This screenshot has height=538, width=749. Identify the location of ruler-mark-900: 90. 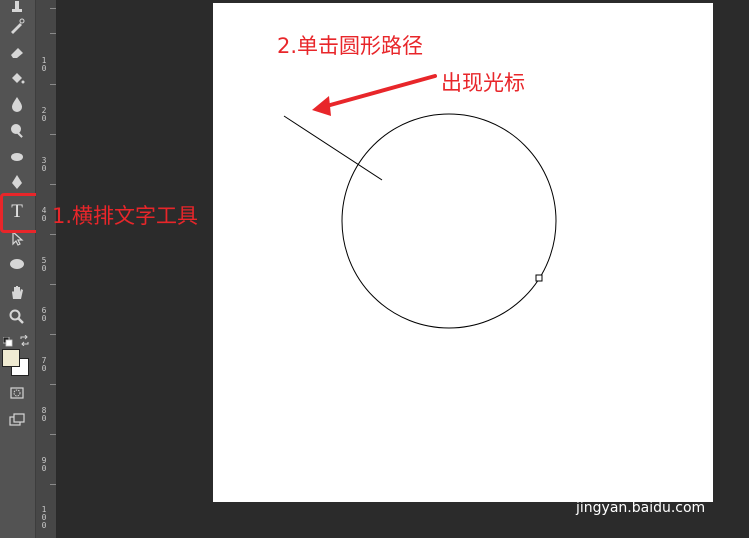
(44, 464).